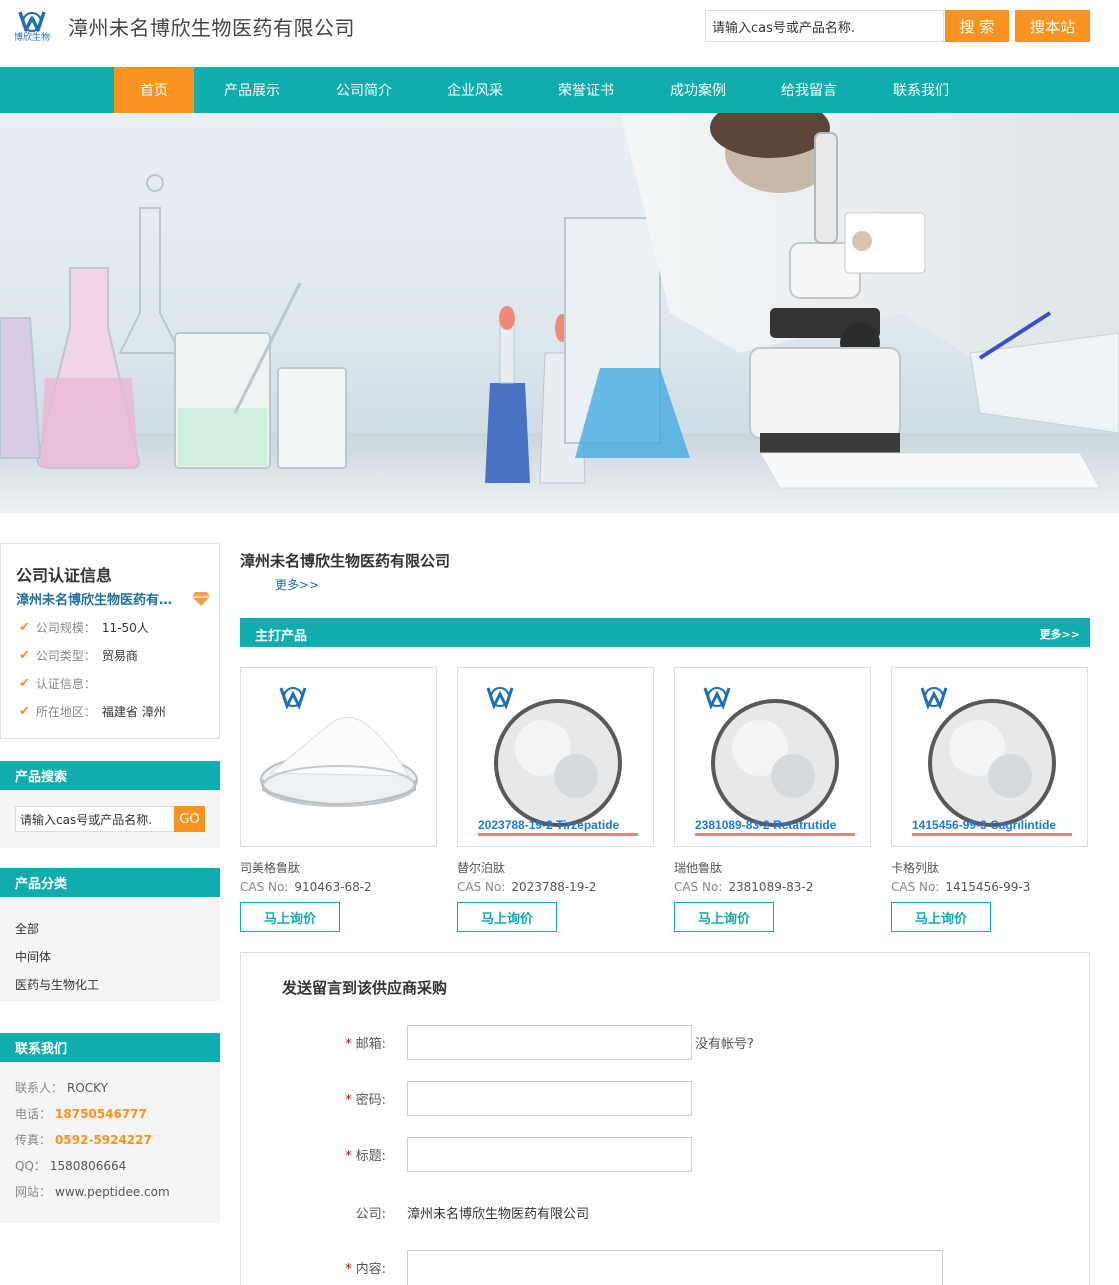  What do you see at coordinates (824, 26) in the screenshot?
I see `search-input: 请输入cas号或产品名称.` at bounding box center [824, 26].